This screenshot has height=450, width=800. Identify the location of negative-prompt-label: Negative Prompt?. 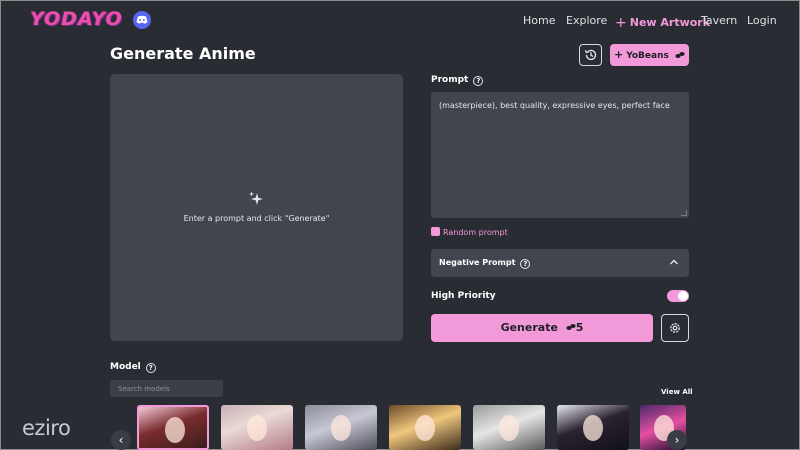
(485, 263).